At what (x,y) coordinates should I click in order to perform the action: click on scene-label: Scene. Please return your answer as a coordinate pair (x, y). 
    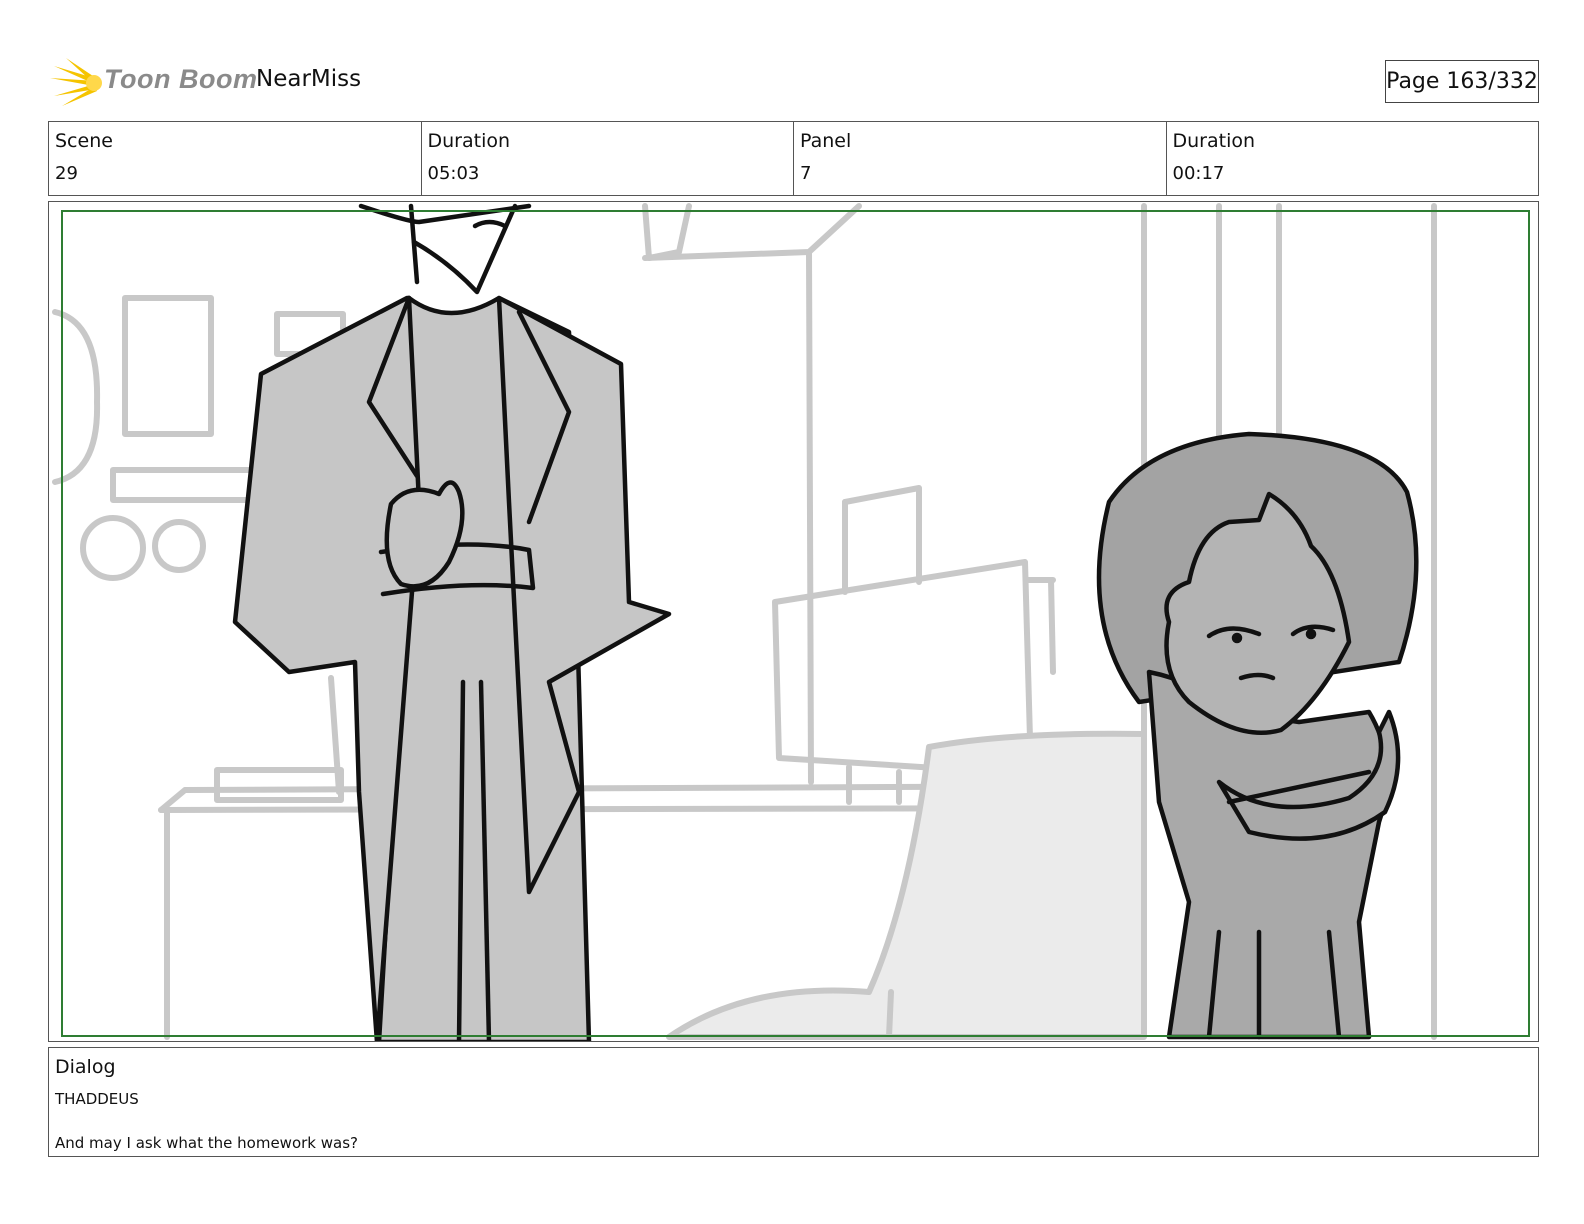
    Looking at the image, I should click on (84, 141).